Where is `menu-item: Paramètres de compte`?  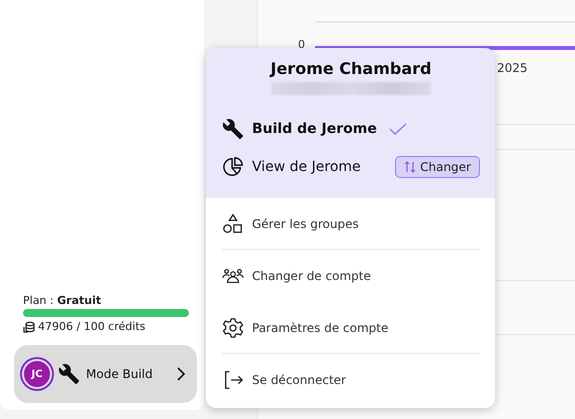 menu-item: Paramètres de compte is located at coordinates (350, 328).